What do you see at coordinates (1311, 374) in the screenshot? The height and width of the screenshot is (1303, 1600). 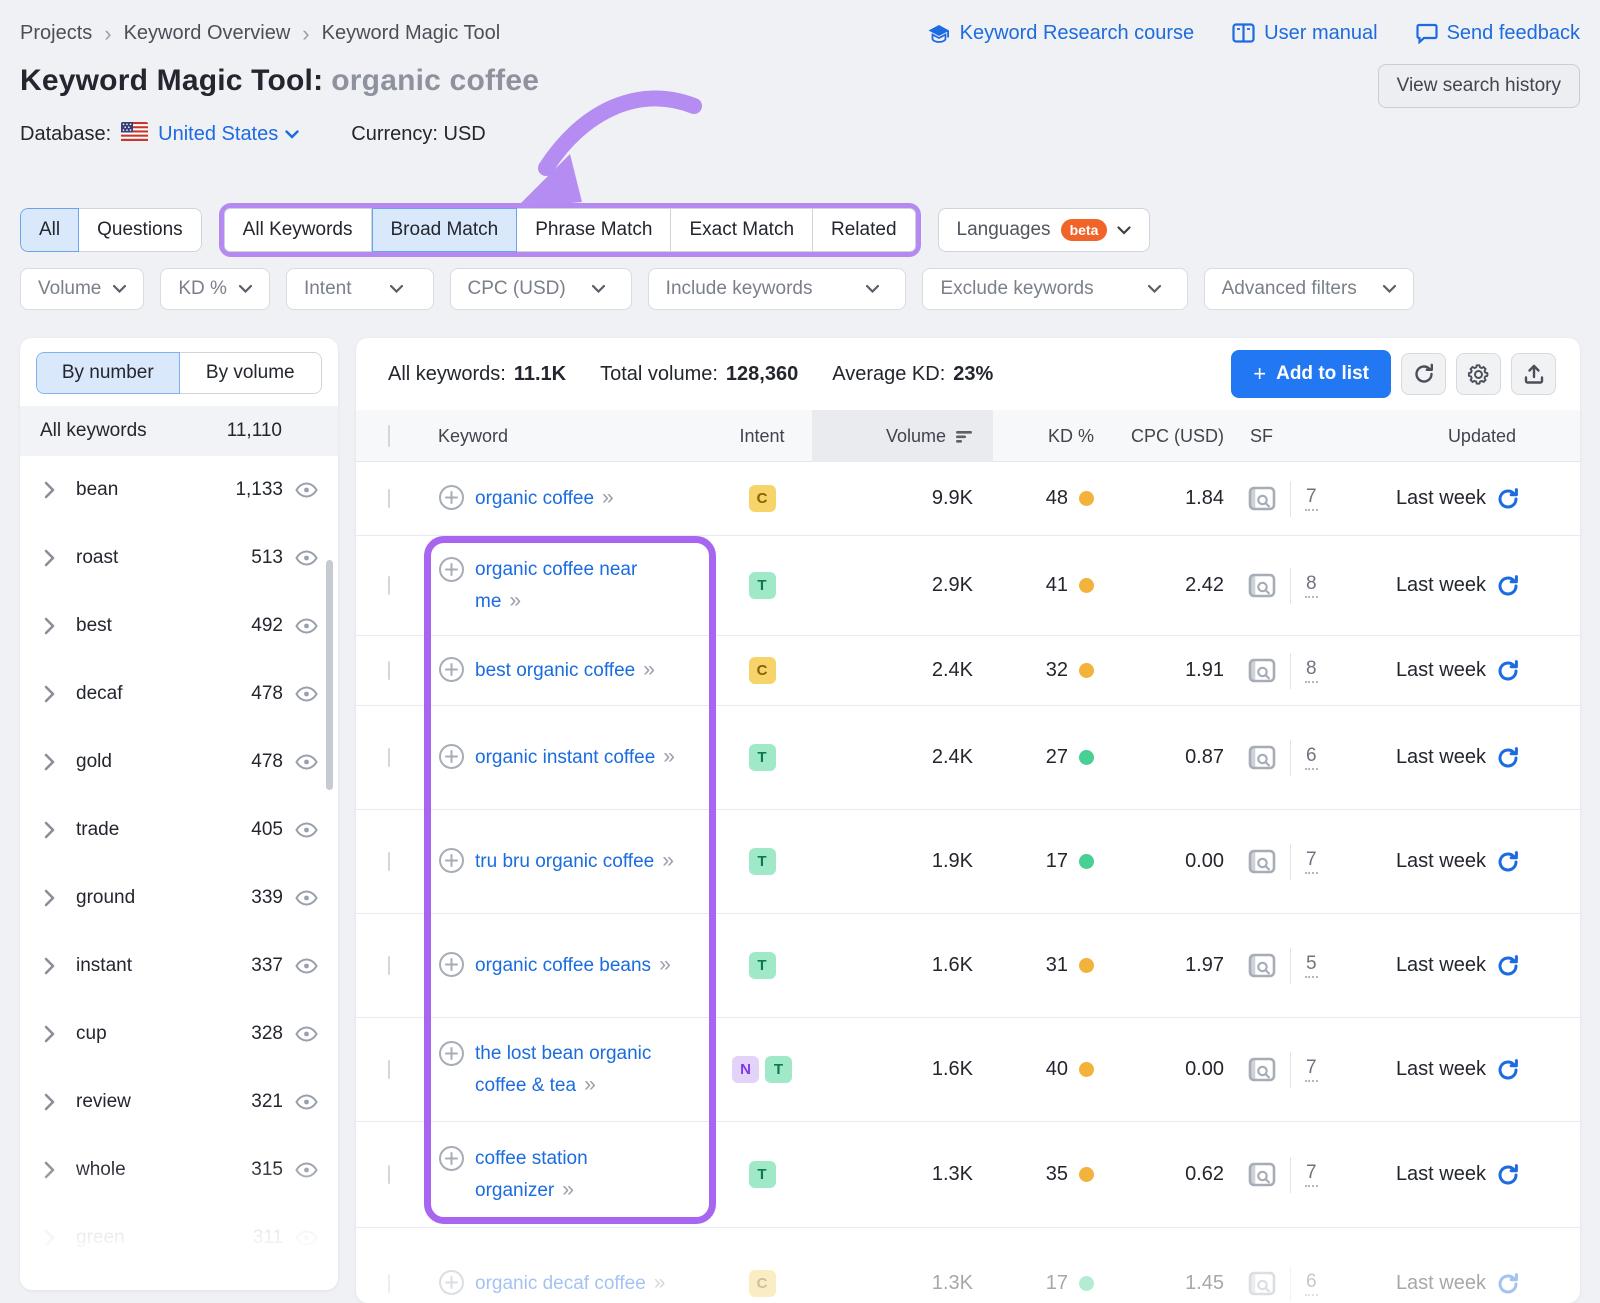 I see `add-to-list-button: + Add to list` at bounding box center [1311, 374].